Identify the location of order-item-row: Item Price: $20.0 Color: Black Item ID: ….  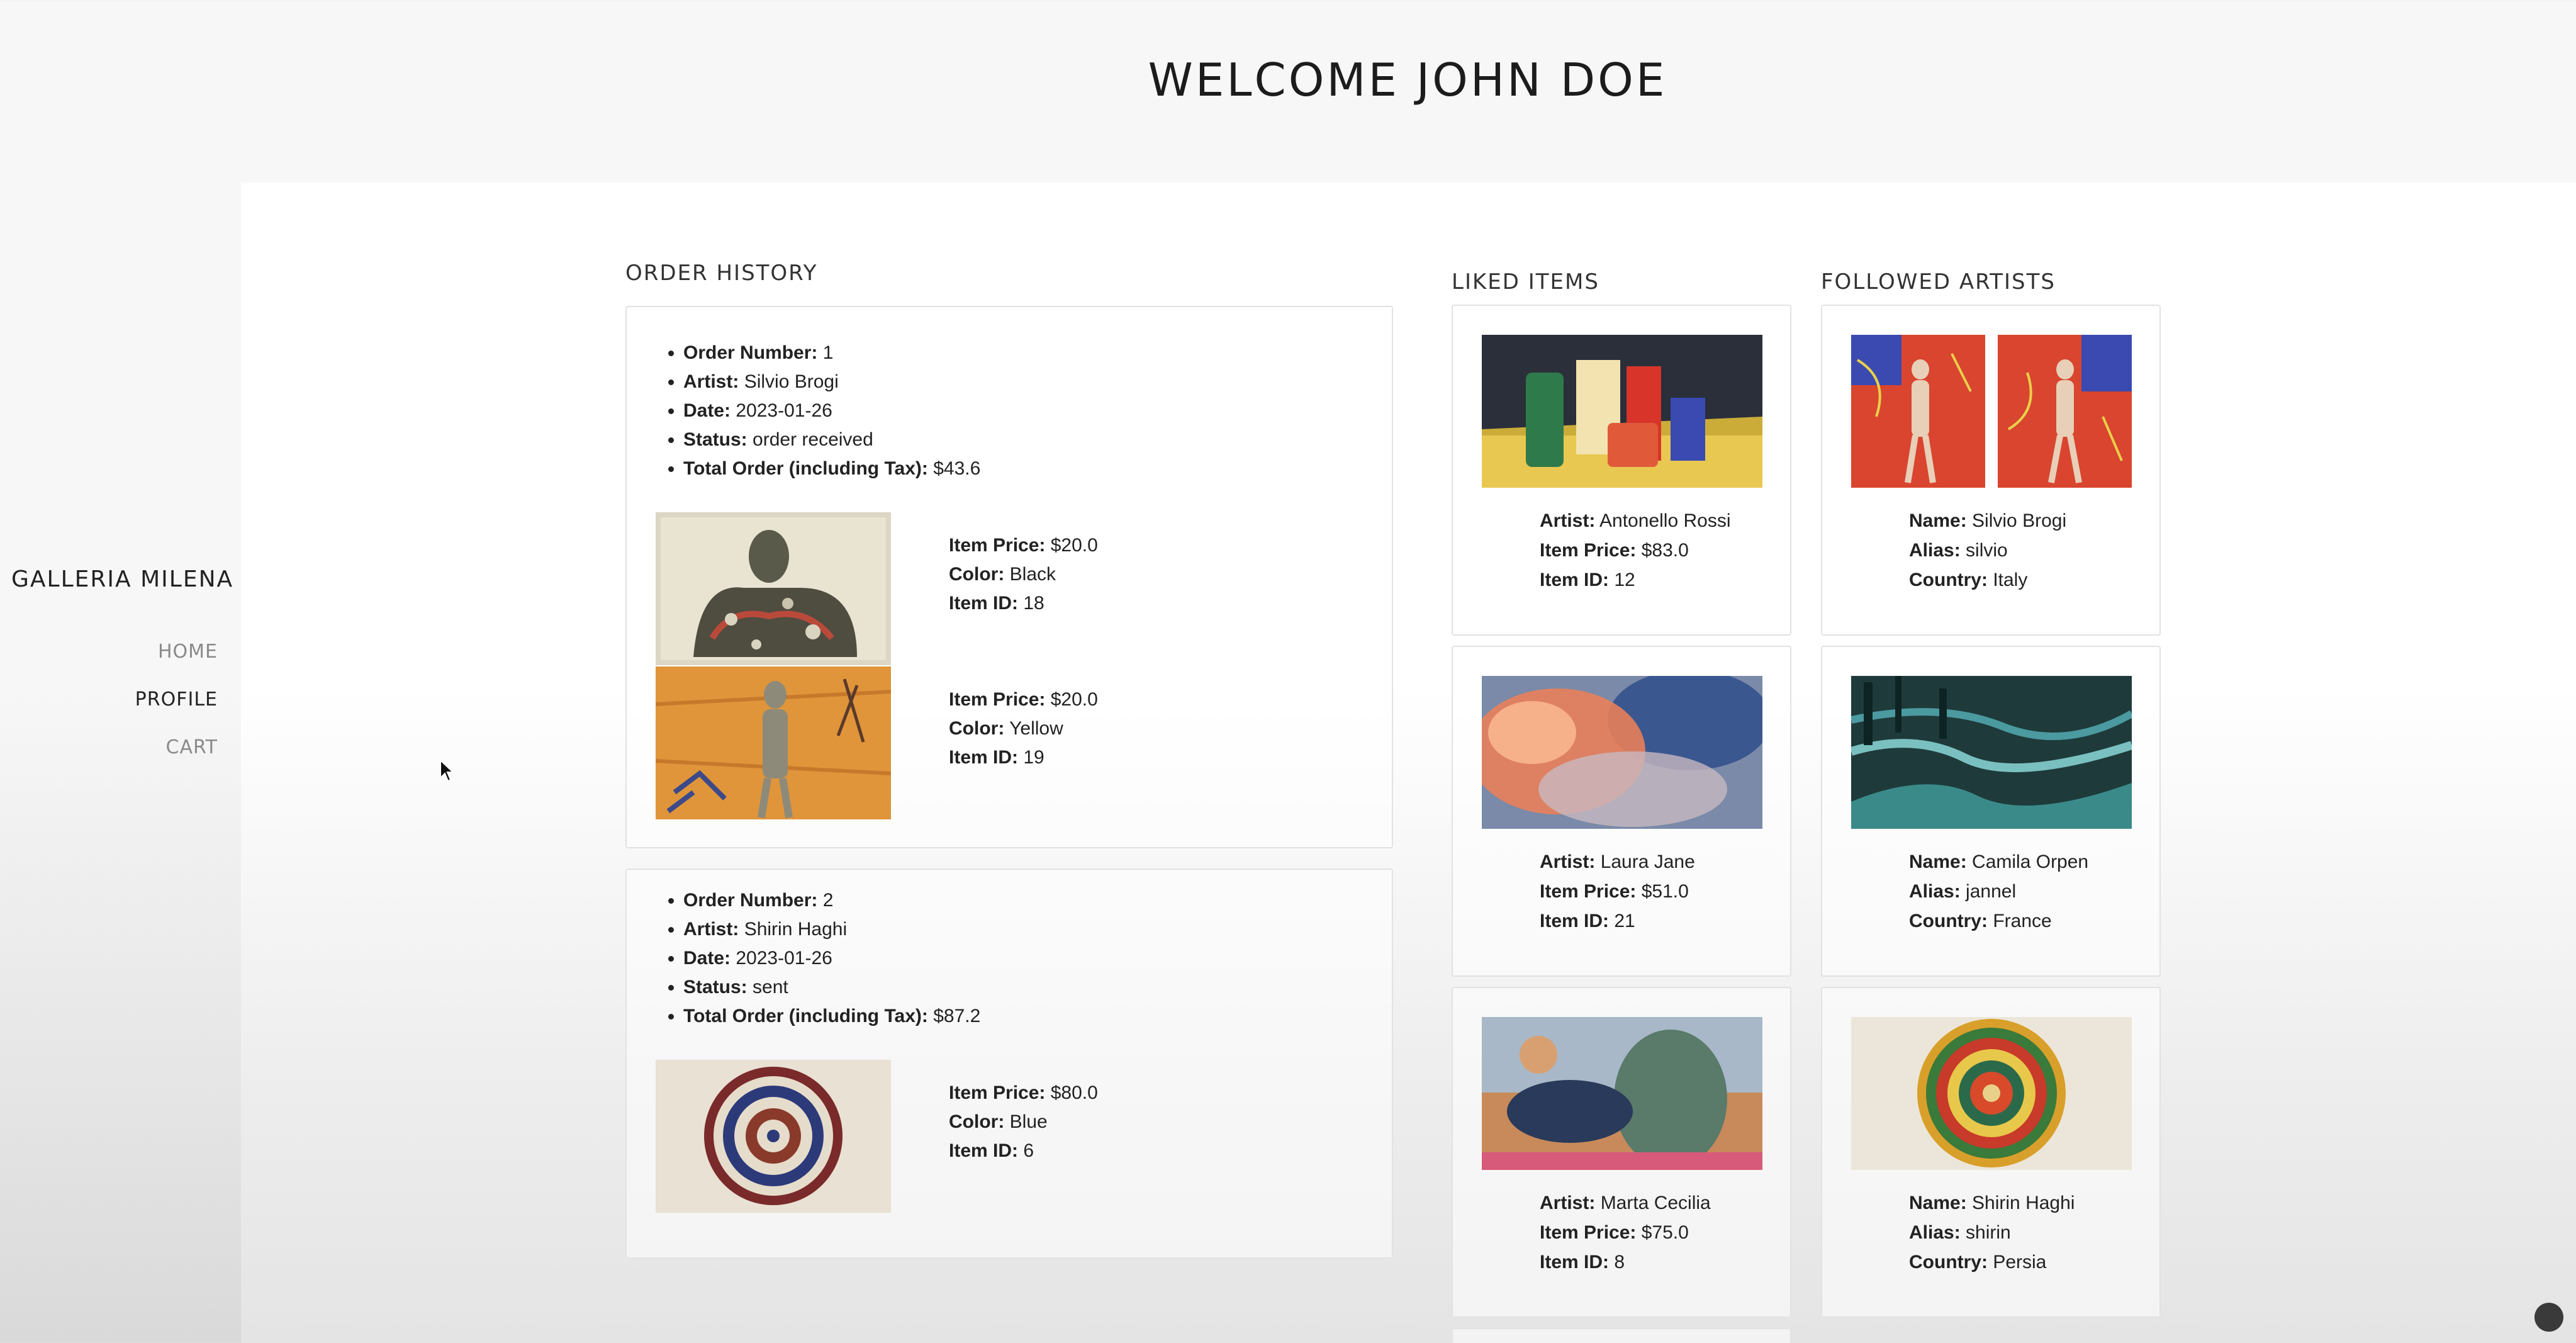
(1009, 589).